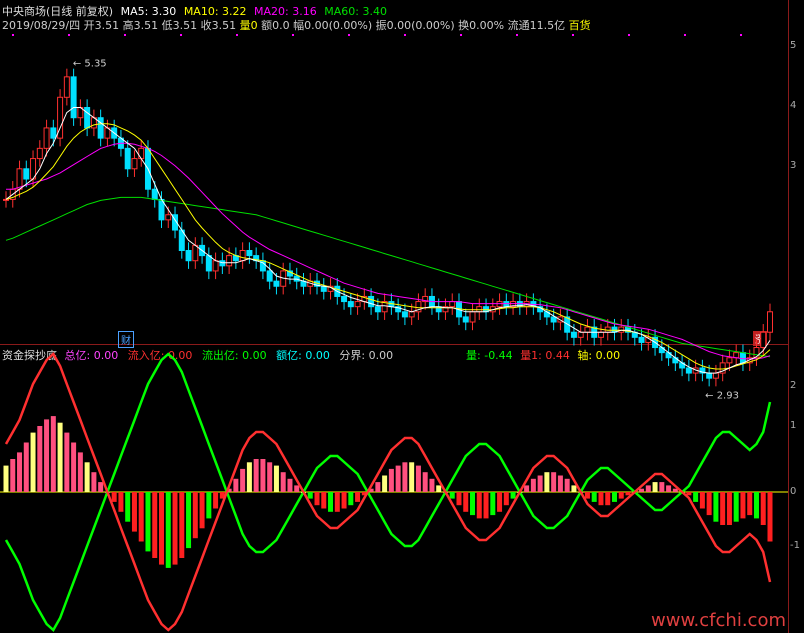  I want to click on high-label: ← 5.35, so click(90, 64).